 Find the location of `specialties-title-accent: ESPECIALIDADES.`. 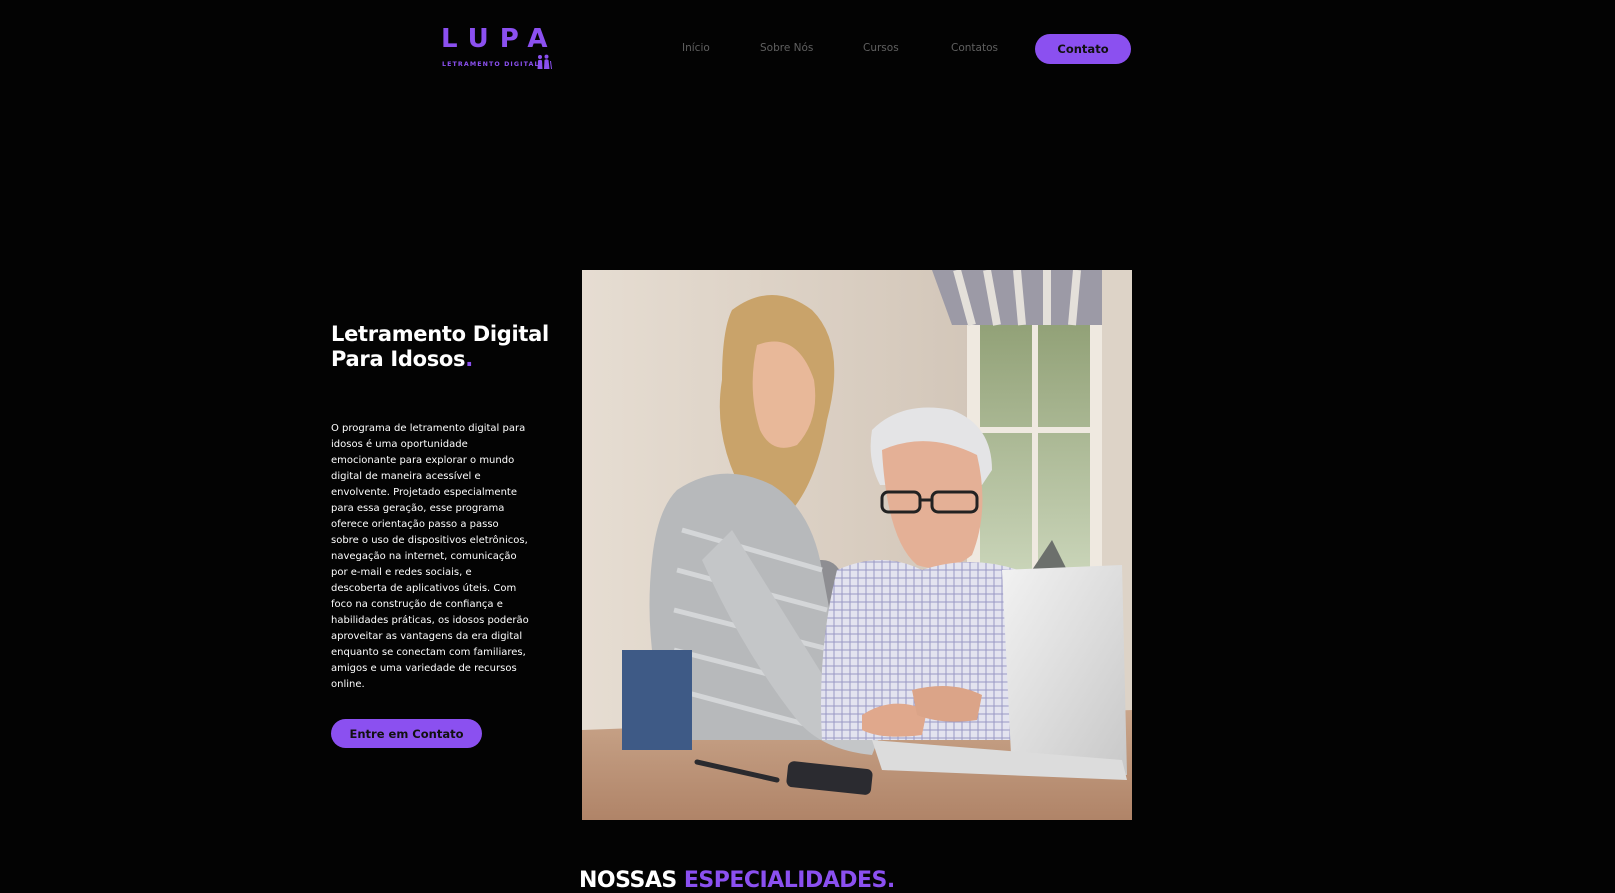

specialties-title-accent: ESPECIALIDADES. is located at coordinates (789, 880).